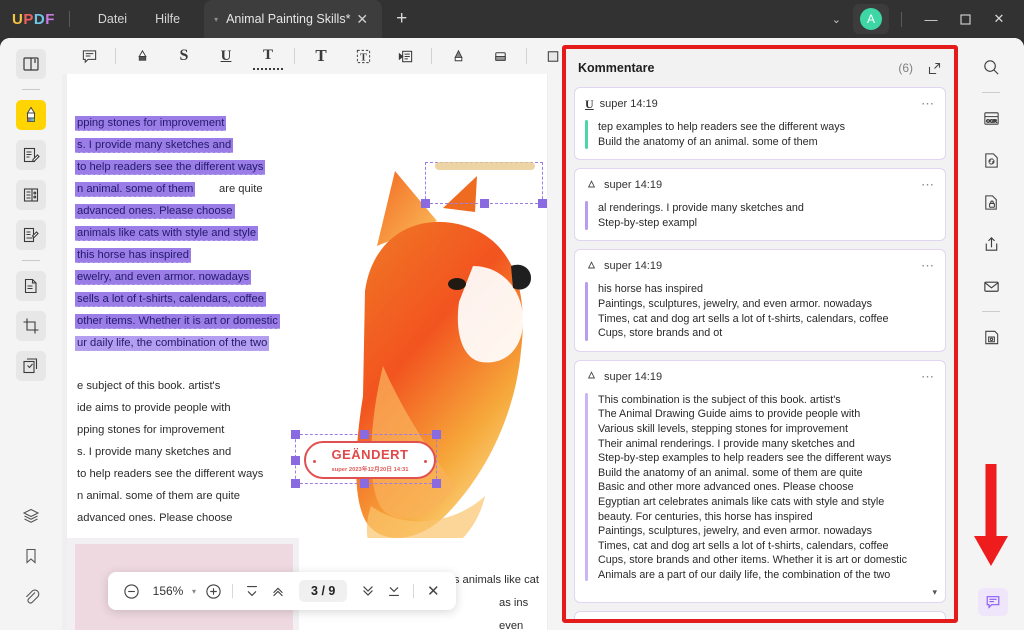 The height and width of the screenshot is (630, 1024). What do you see at coordinates (31, 516) in the screenshot?
I see `layers-icon` at bounding box center [31, 516].